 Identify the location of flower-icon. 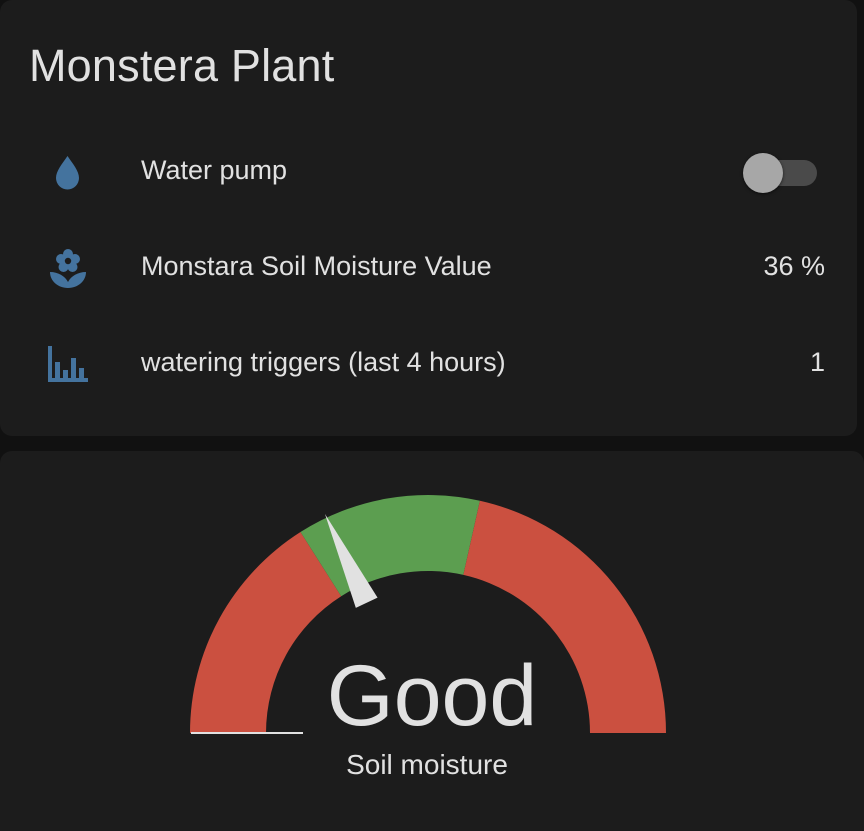
(68, 268).